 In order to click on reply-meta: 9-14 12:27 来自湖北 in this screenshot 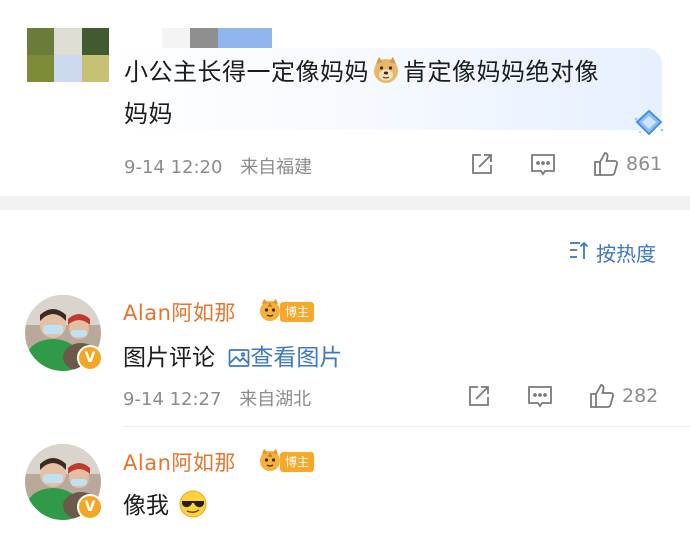, I will do `click(217, 398)`.